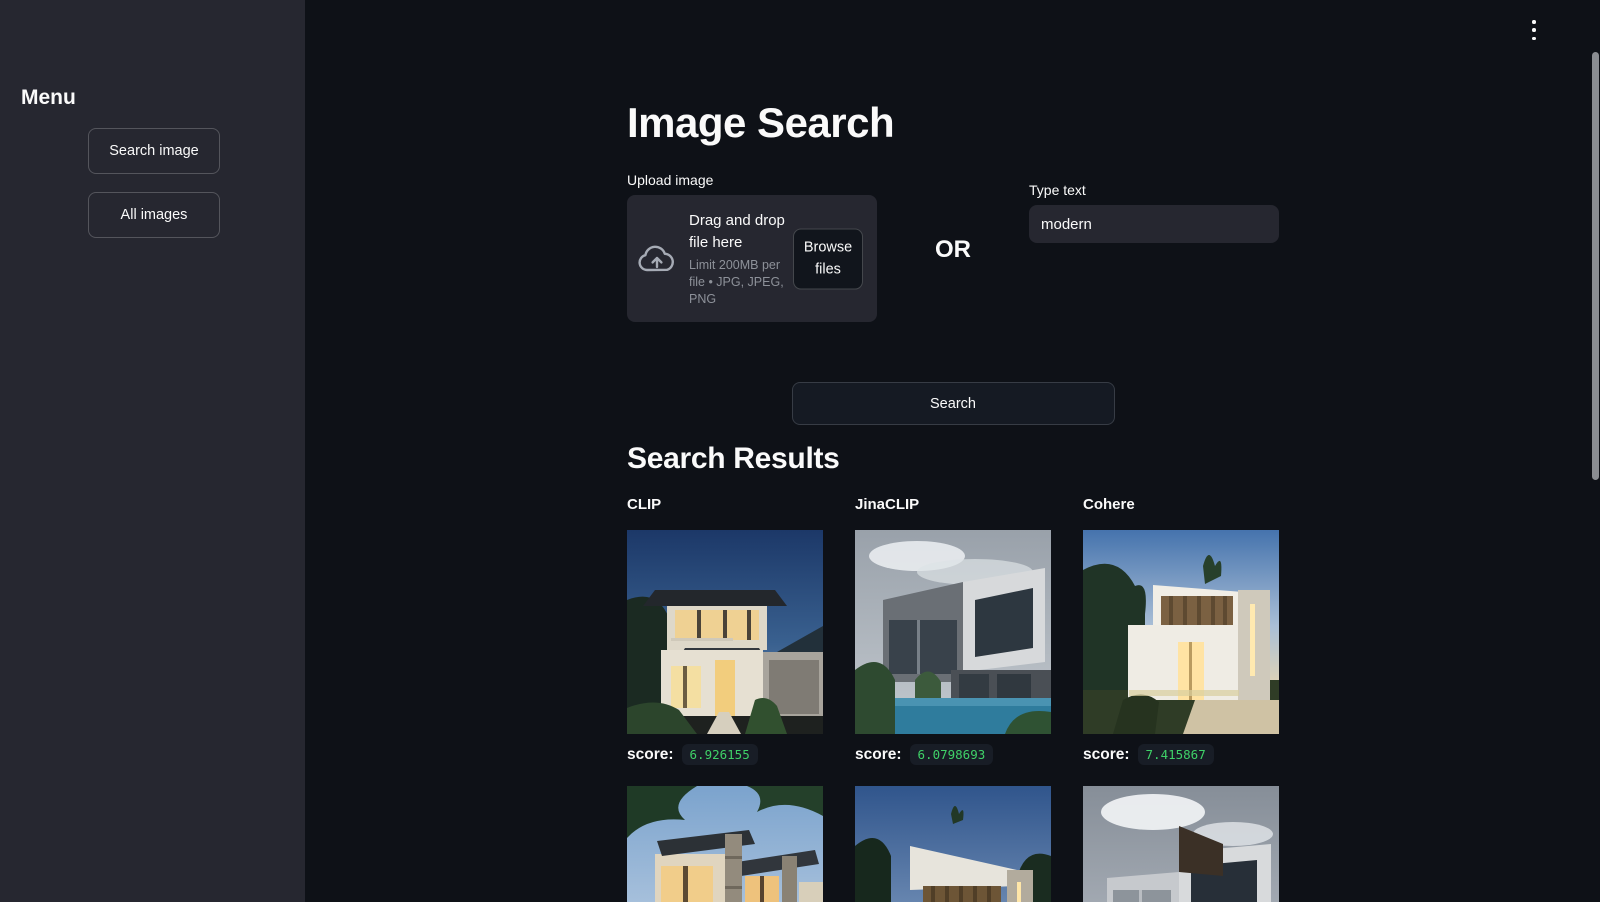 The height and width of the screenshot is (902, 1600). I want to click on or-separator: OR, so click(953, 250).